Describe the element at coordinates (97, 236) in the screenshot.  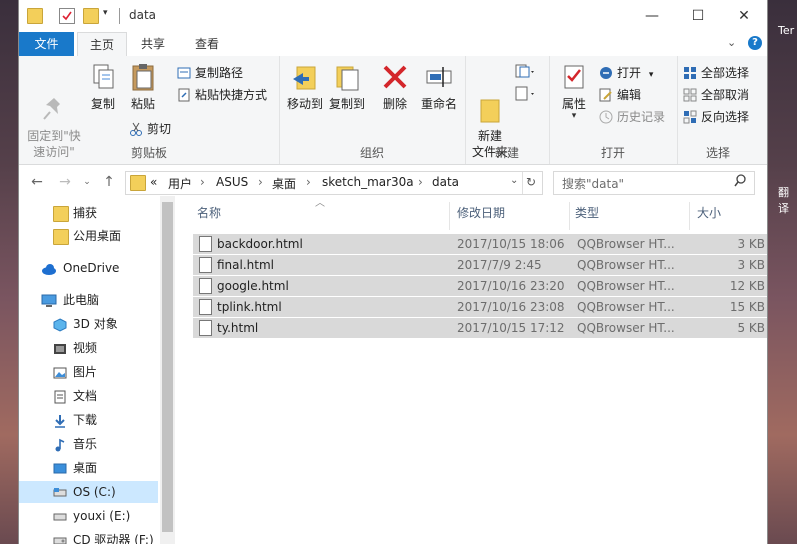
I see `nav-label: 公用桌面` at that location.